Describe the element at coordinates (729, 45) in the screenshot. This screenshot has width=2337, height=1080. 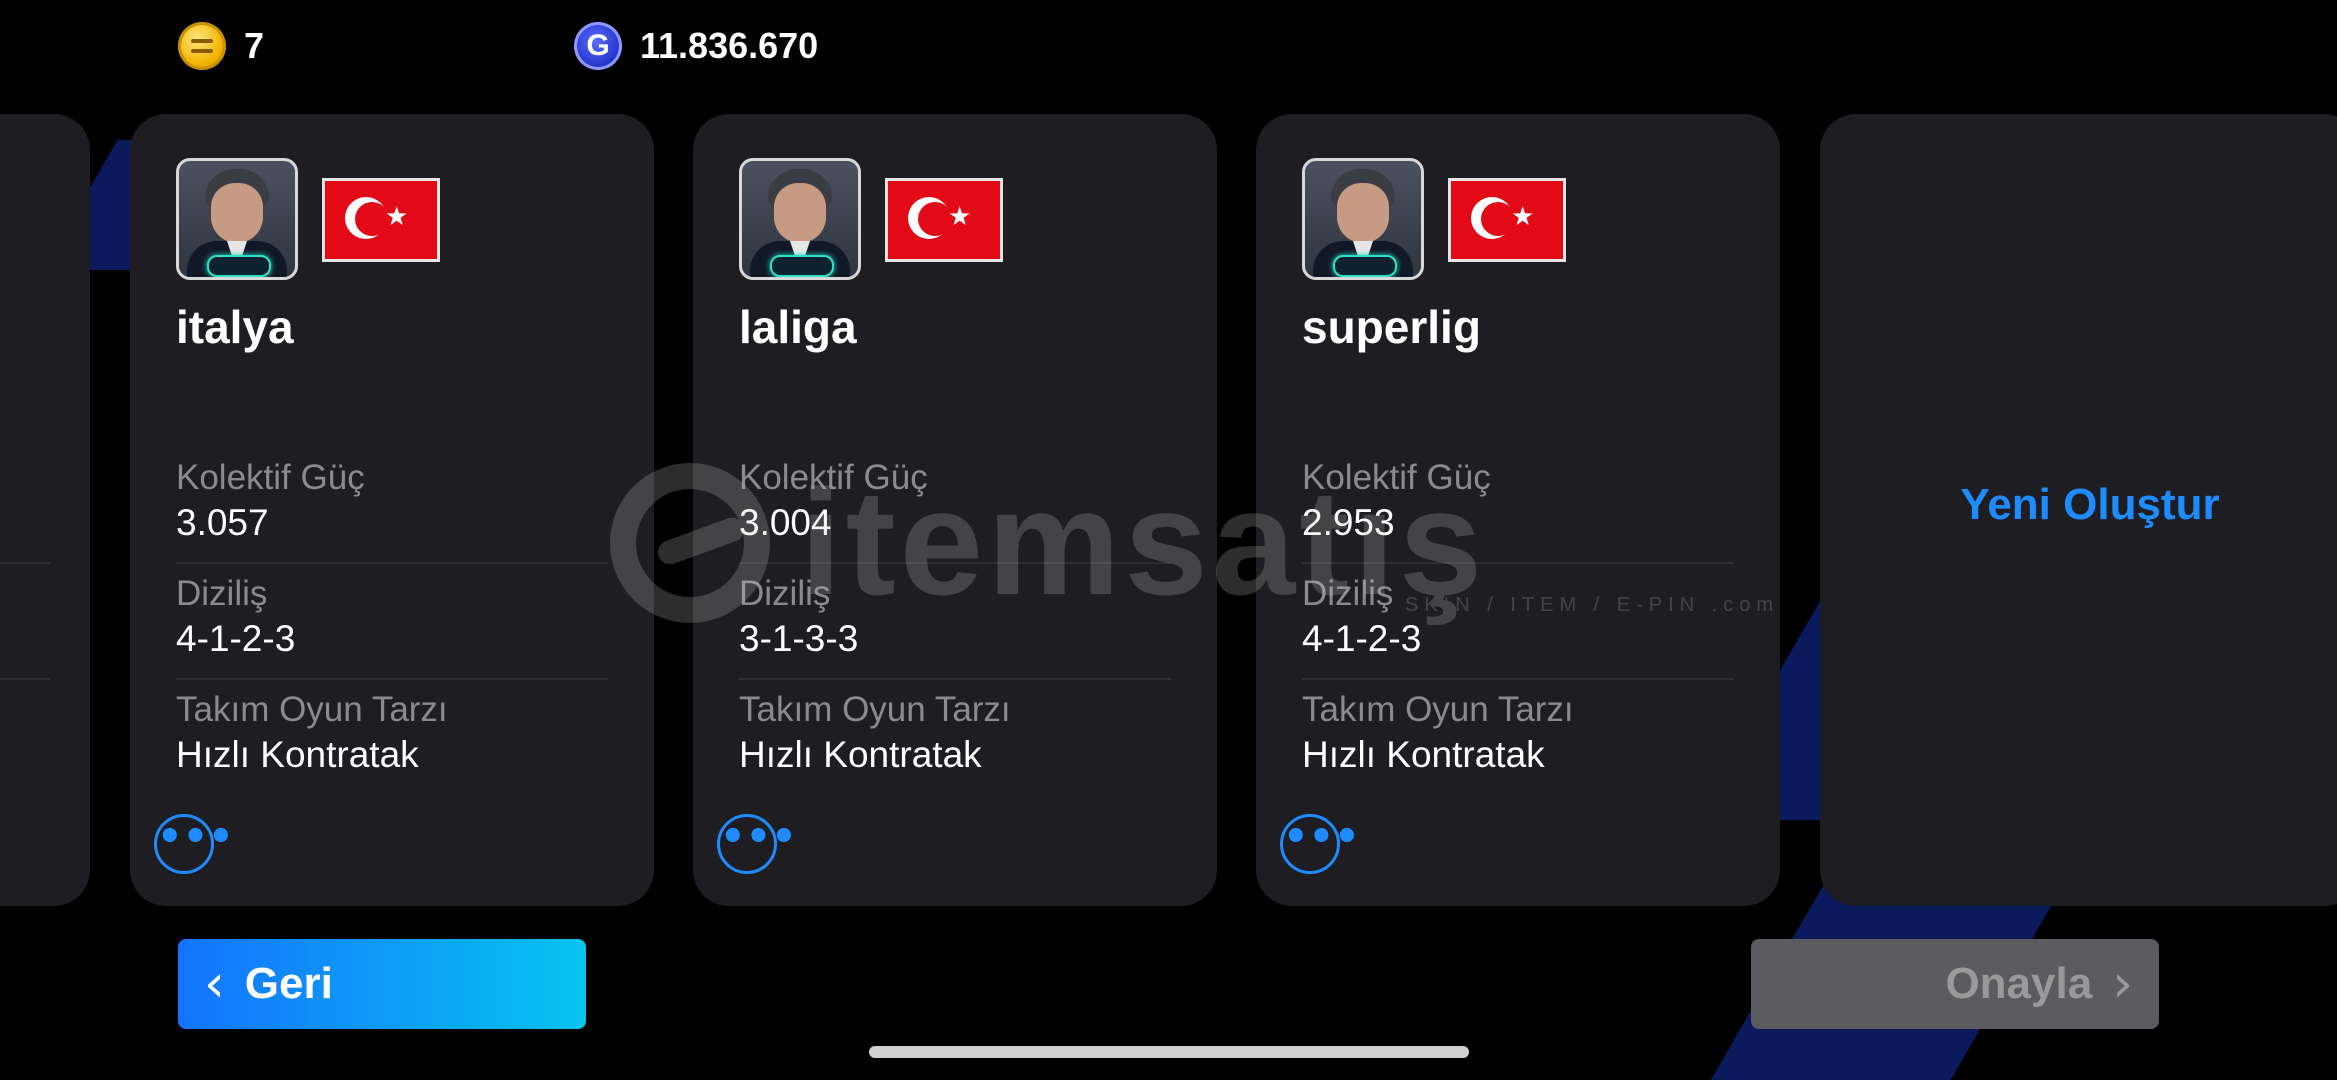
I see `gp-amount: 11.836.670` at that location.